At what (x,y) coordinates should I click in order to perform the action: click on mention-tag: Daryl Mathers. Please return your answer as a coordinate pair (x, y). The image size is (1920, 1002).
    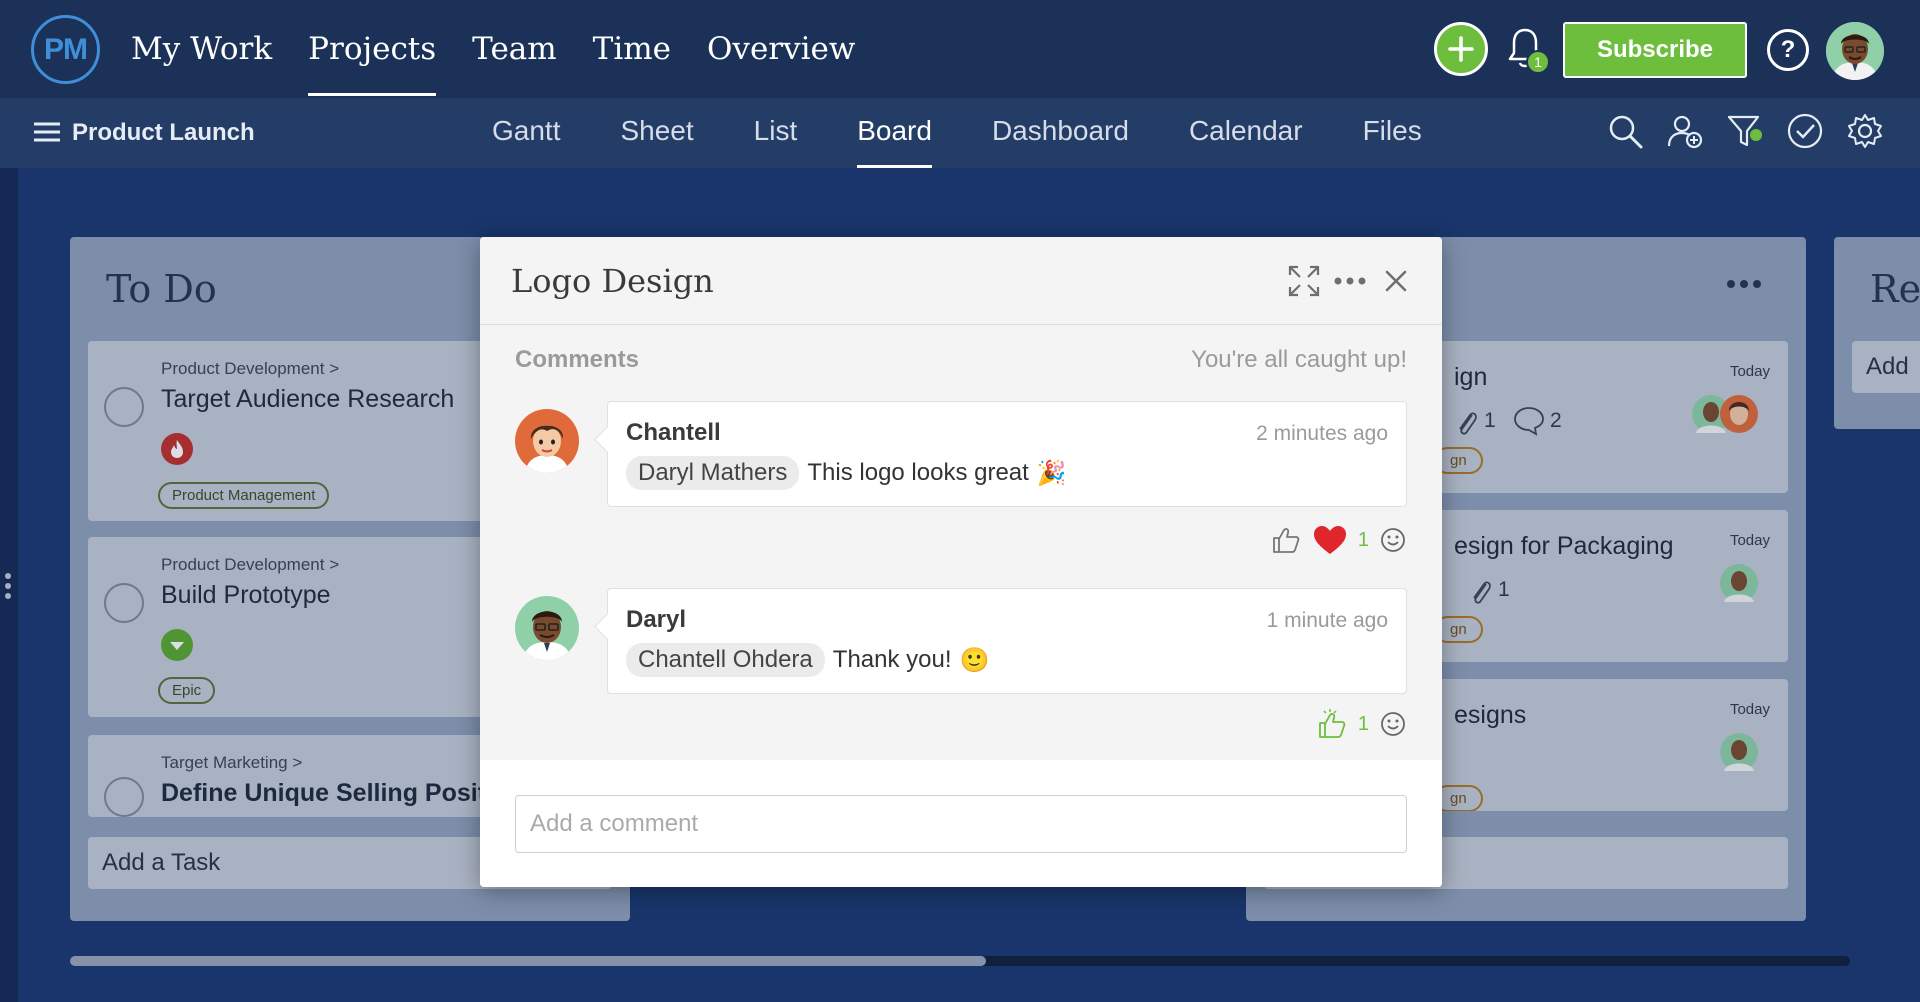
    Looking at the image, I should click on (713, 473).